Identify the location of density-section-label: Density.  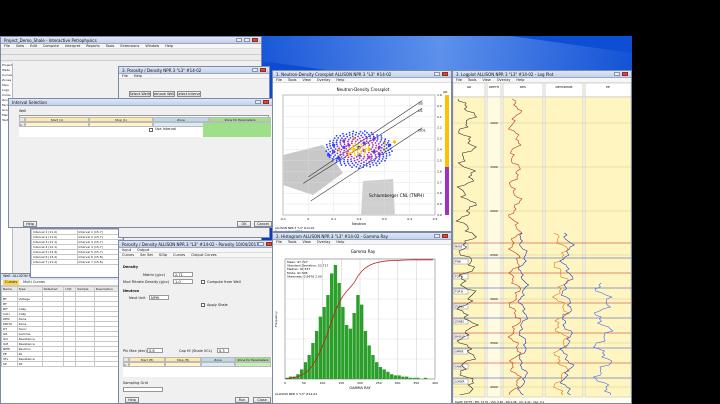
(131, 267).